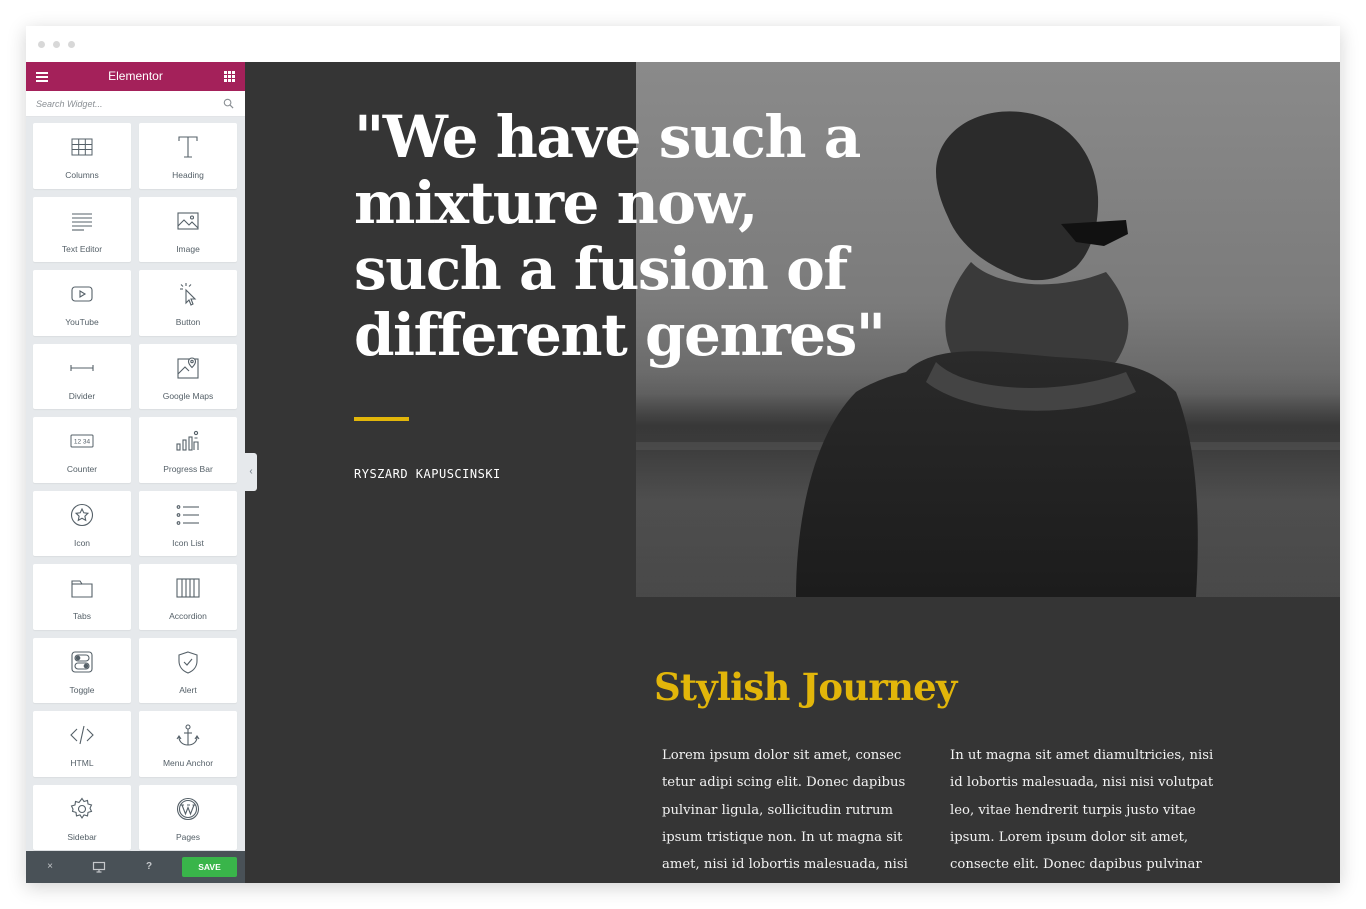 The image size is (1366, 909). Describe the element at coordinates (126, 104) in the screenshot. I see `search-input` at that location.